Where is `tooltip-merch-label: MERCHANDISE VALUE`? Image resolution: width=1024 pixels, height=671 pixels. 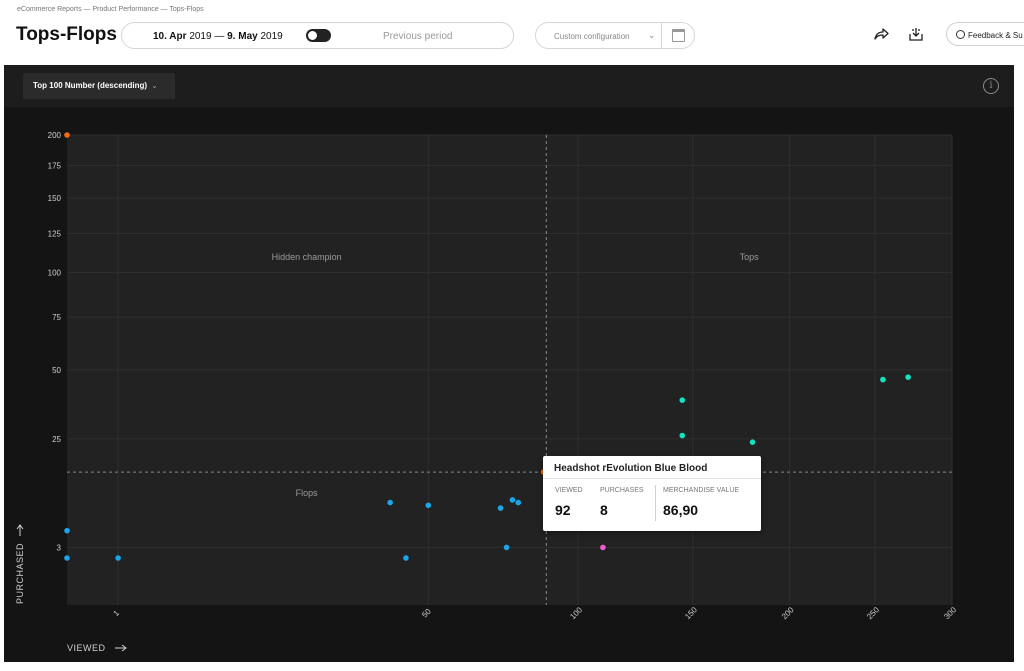 tooltip-merch-label: MERCHANDISE VALUE is located at coordinates (701, 490).